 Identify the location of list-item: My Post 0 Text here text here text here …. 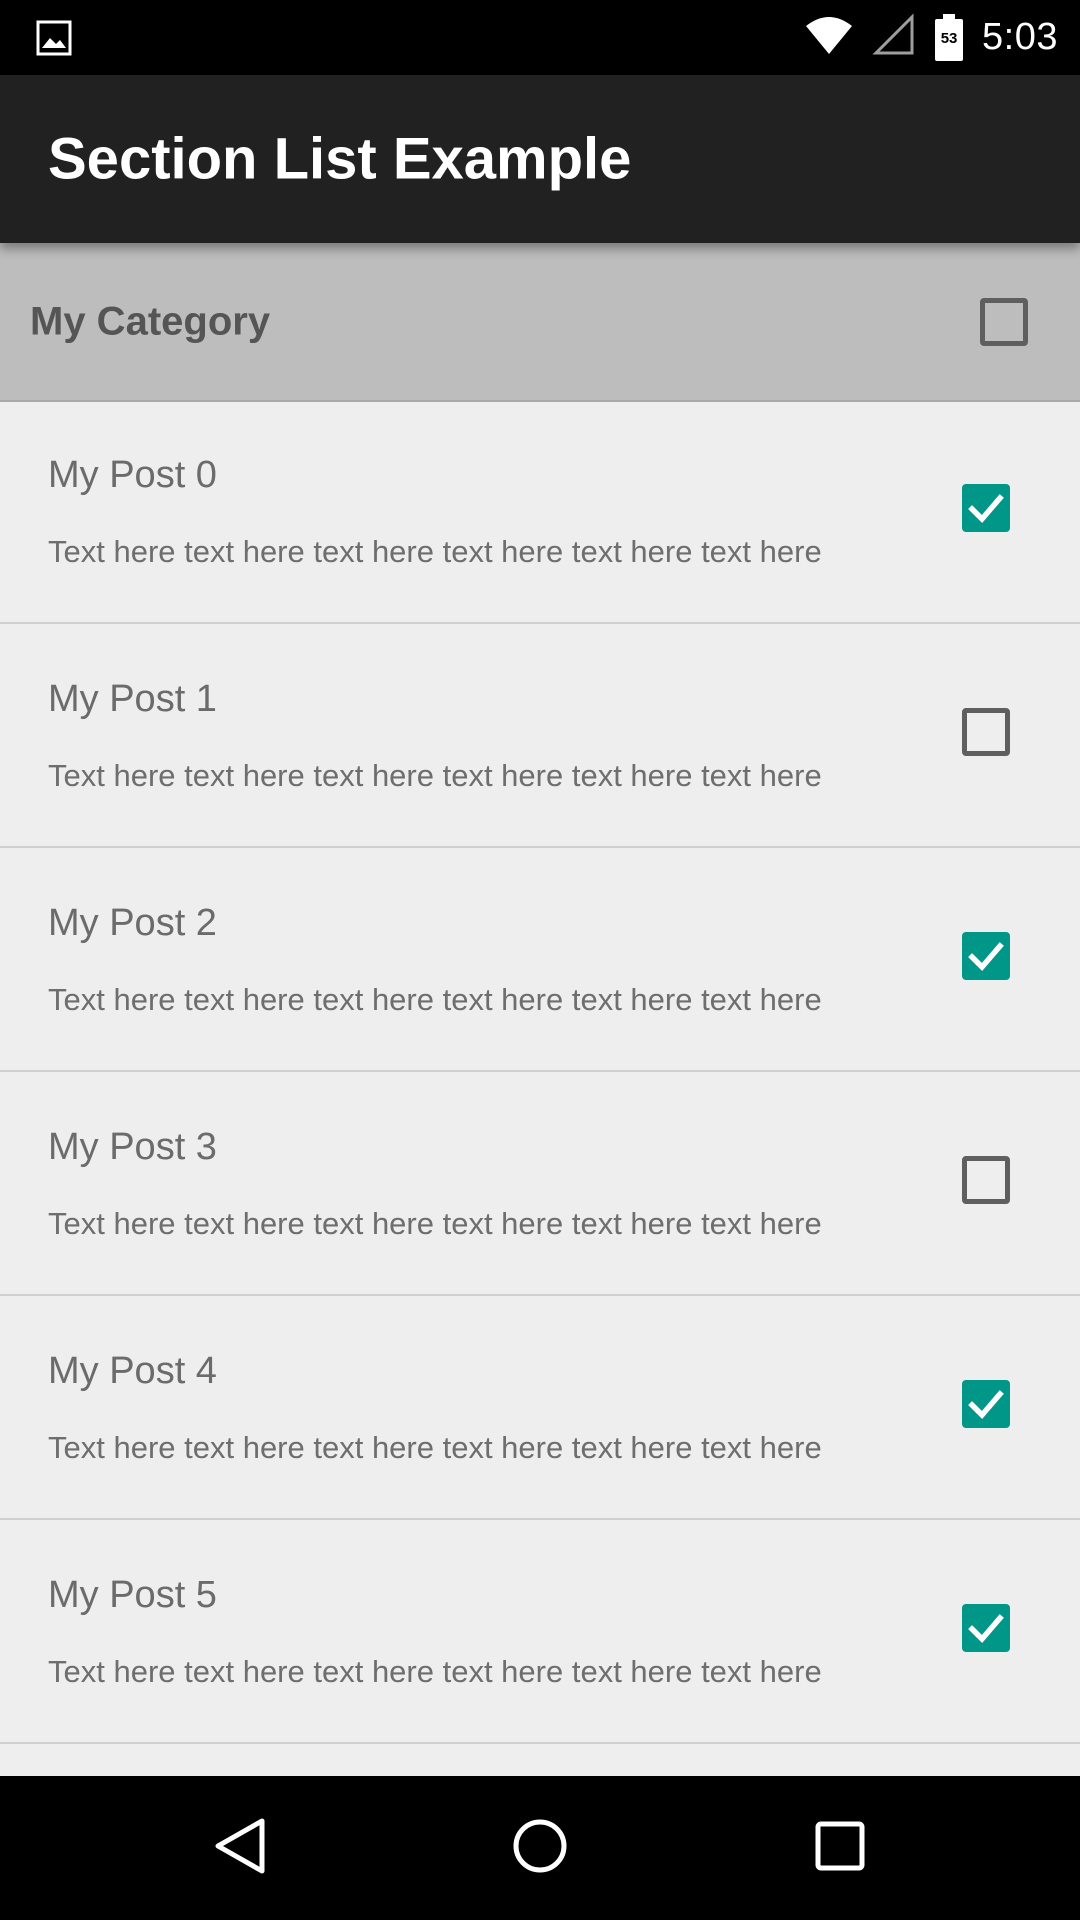
(540, 512).